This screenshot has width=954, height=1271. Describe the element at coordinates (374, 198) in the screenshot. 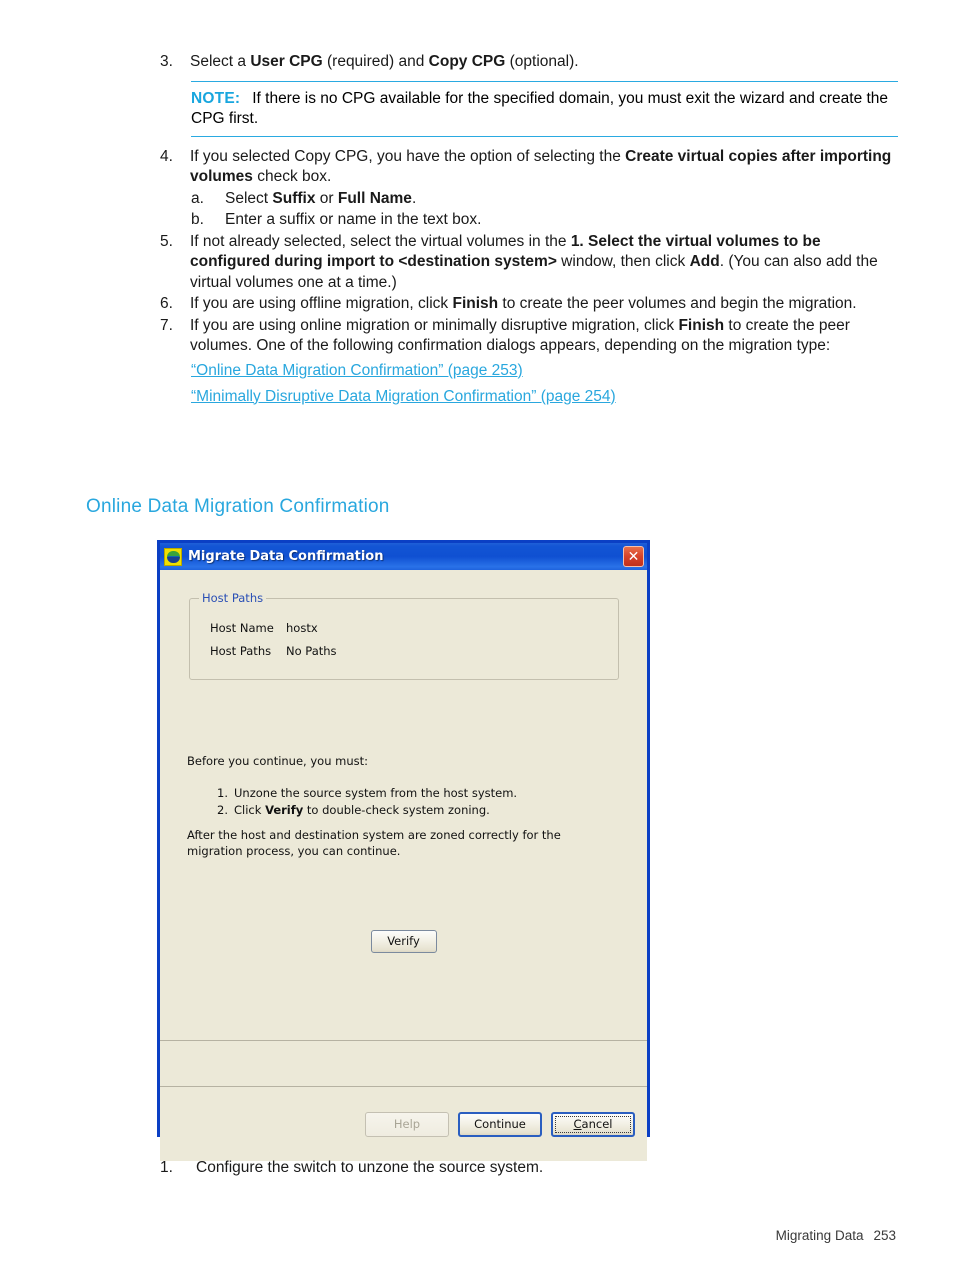

I see `step-4a-seg-3: Full Name` at that location.